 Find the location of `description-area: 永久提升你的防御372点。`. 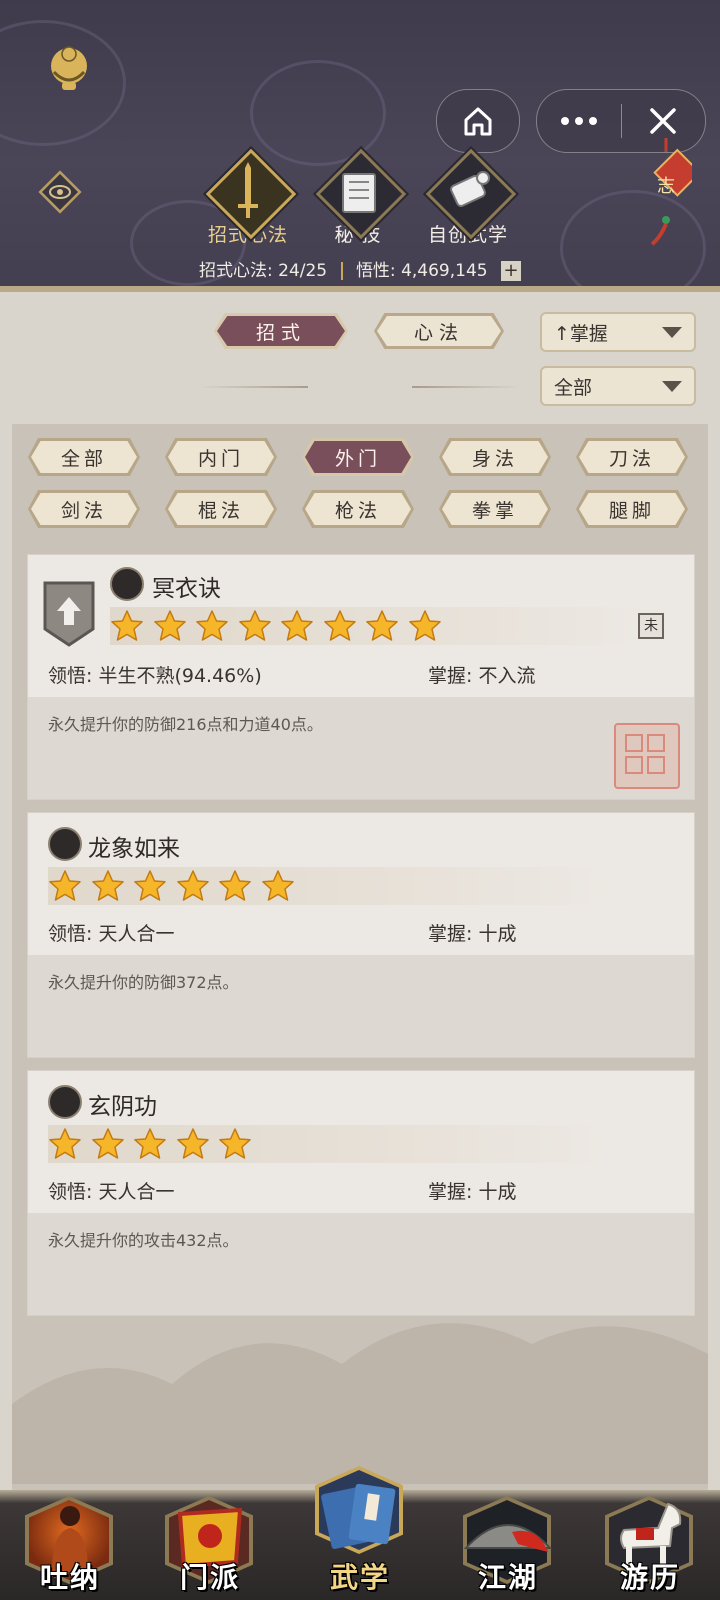

description-area: 永久提升你的防御372点。 is located at coordinates (361, 1006).